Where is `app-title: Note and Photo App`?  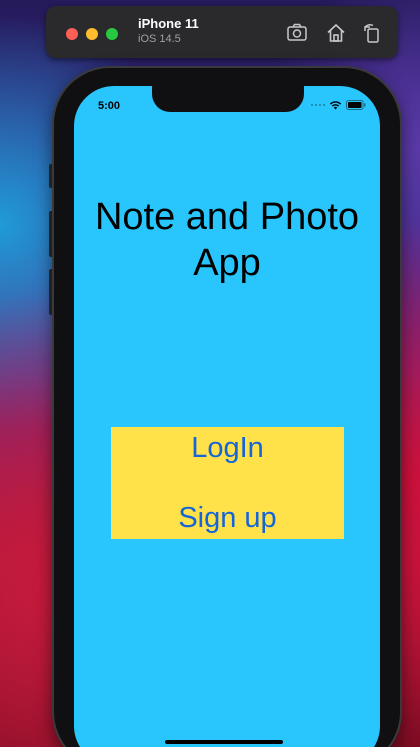
app-title: Note and Photo App is located at coordinates (227, 240).